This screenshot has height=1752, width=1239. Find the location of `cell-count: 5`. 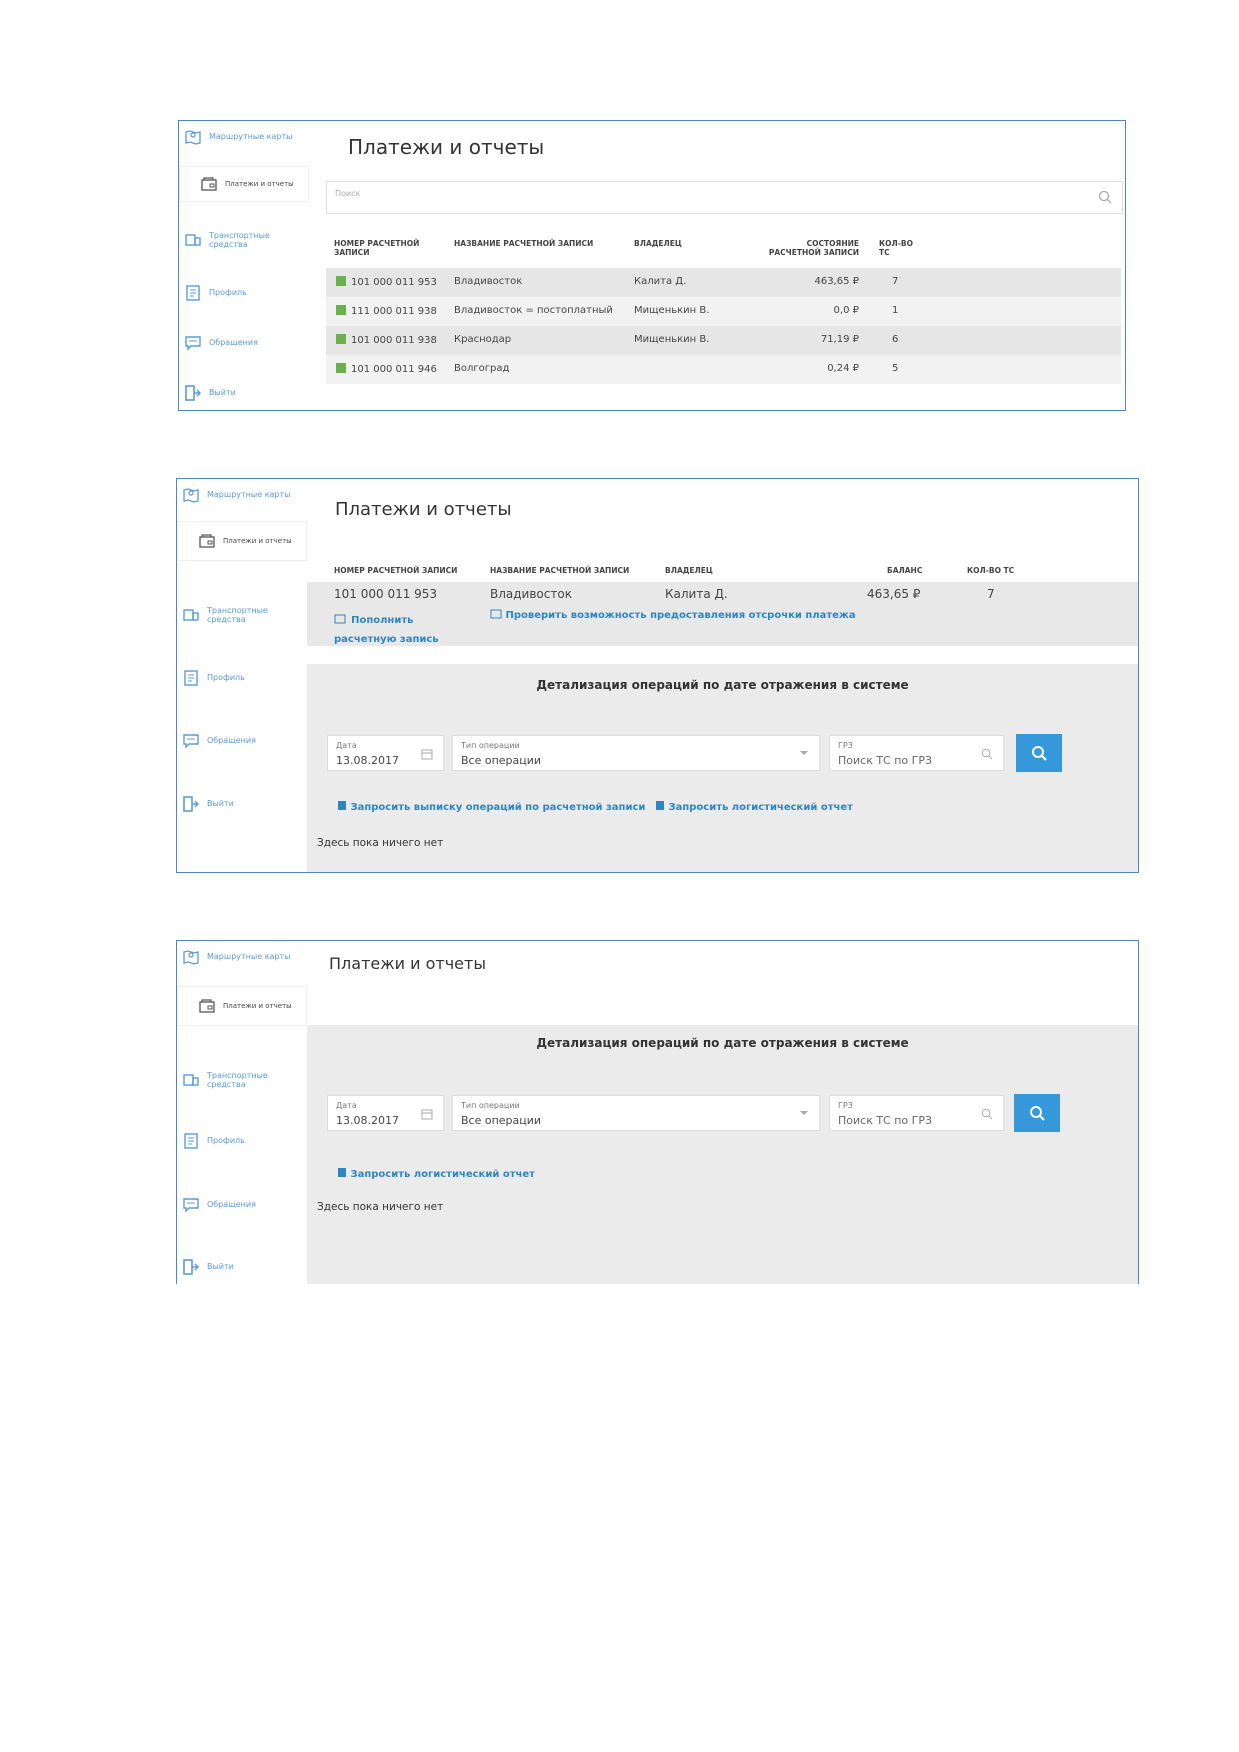

cell-count: 5 is located at coordinates (895, 368).